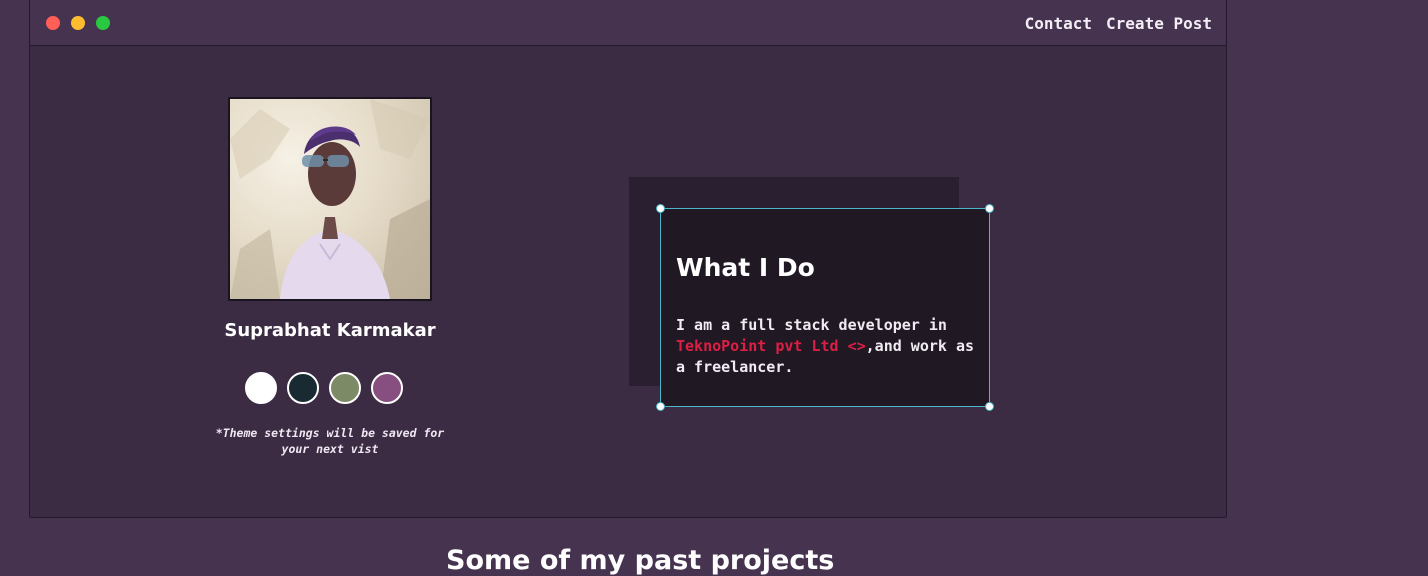 The height and width of the screenshot is (576, 1428). What do you see at coordinates (53, 23) in the screenshot?
I see `close-window-button` at bounding box center [53, 23].